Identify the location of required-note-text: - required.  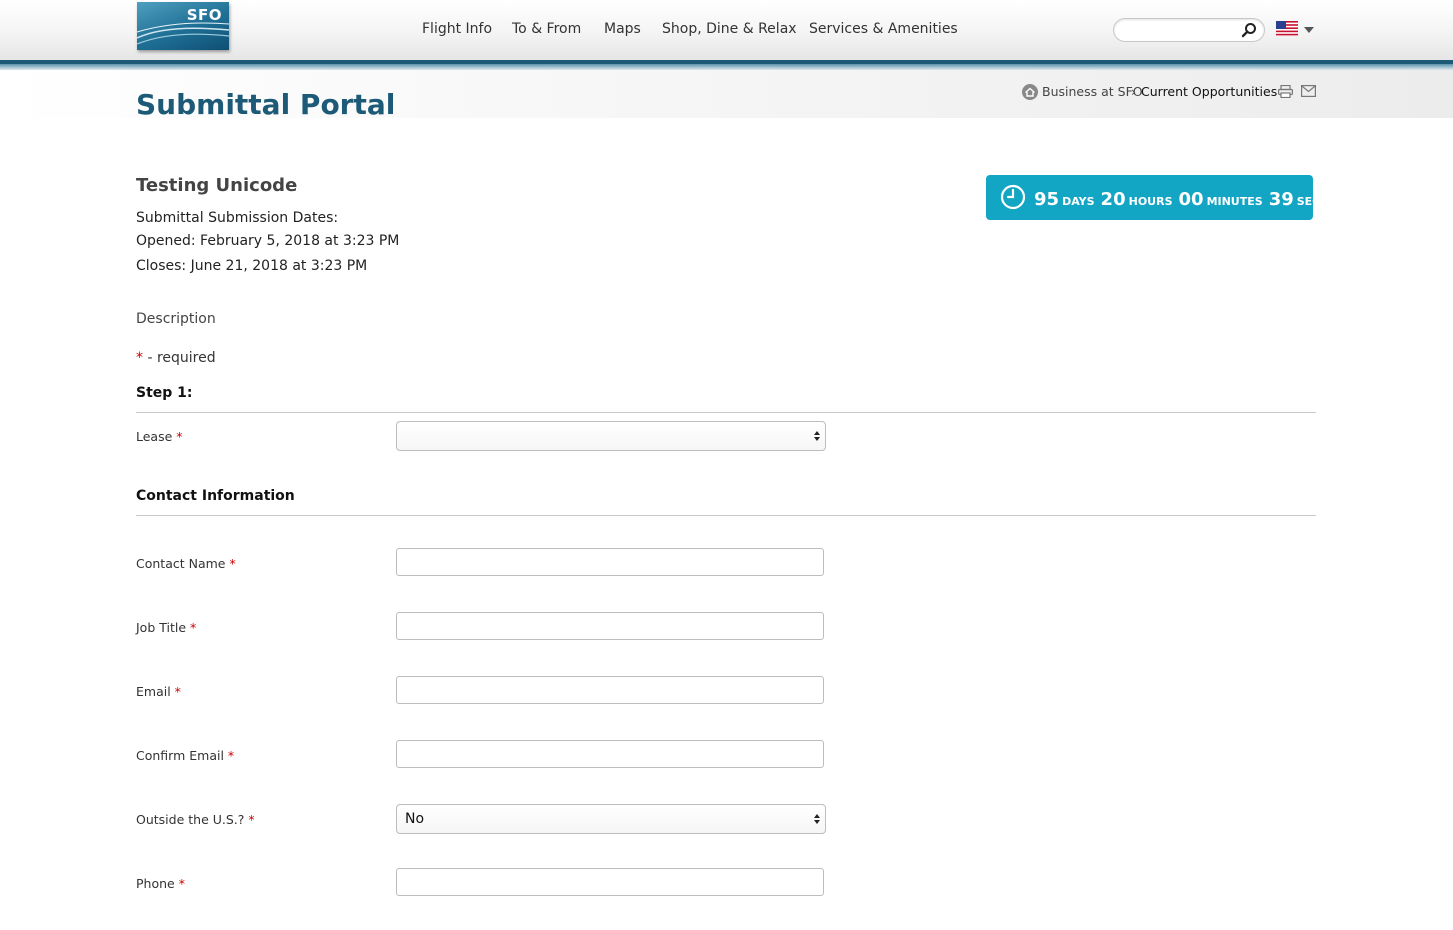
(179, 358).